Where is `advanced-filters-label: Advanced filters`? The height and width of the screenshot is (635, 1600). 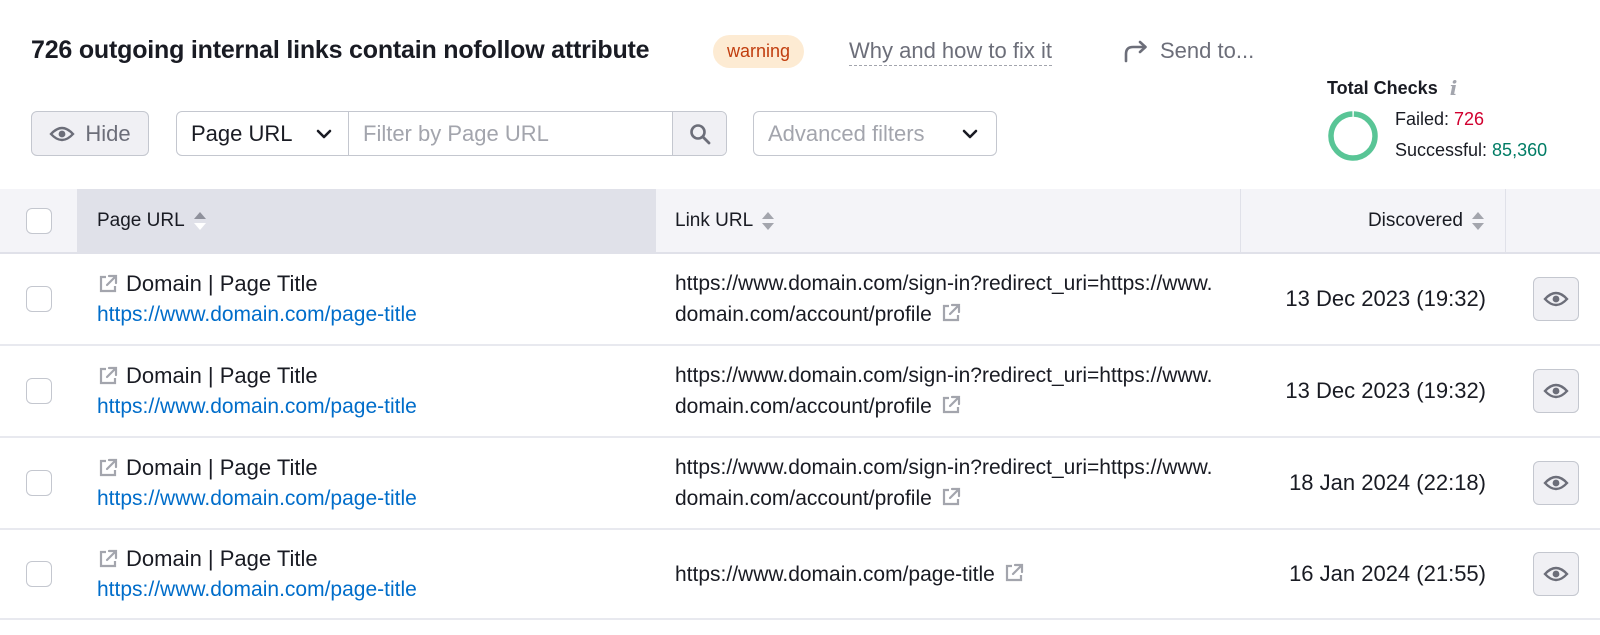 advanced-filters-label: Advanced filters is located at coordinates (846, 133).